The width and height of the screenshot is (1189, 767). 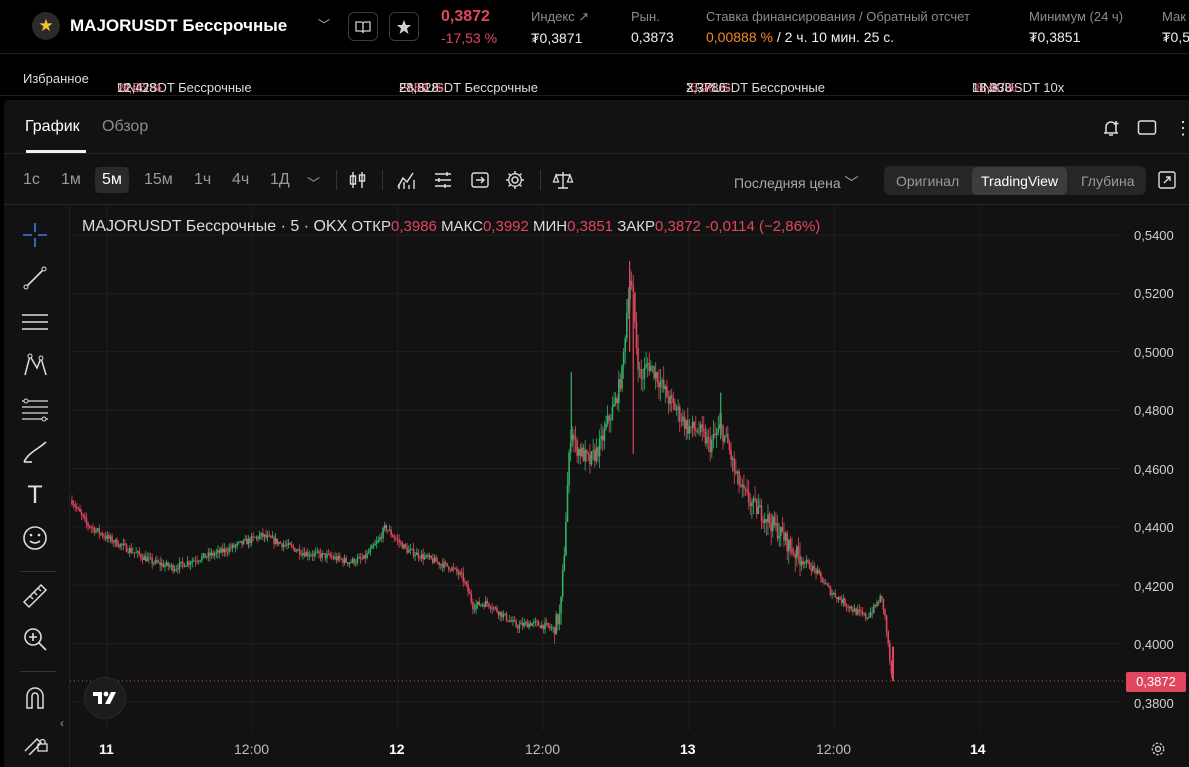 I want to click on timeframe-4h: 4ч, so click(x=240, y=180).